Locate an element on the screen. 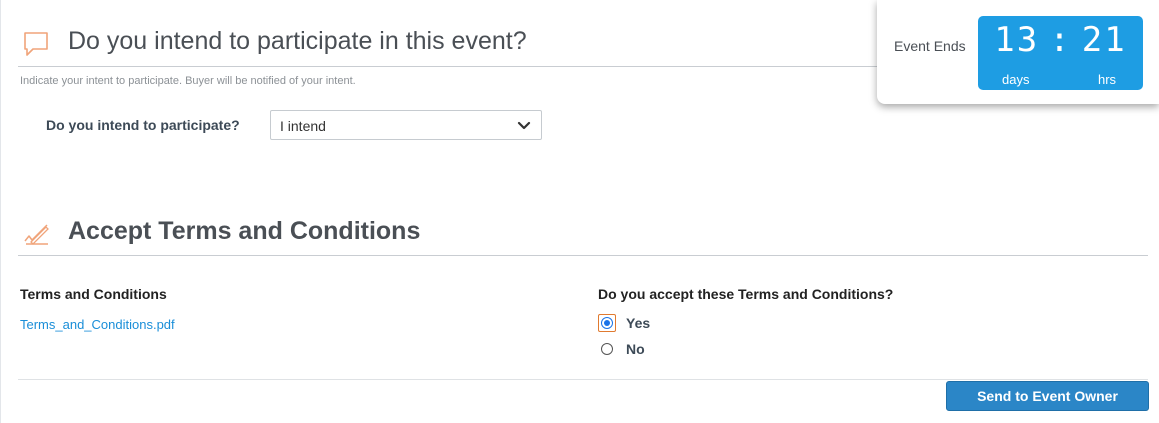  event-ends-label: Event Ends is located at coordinates (930, 46).